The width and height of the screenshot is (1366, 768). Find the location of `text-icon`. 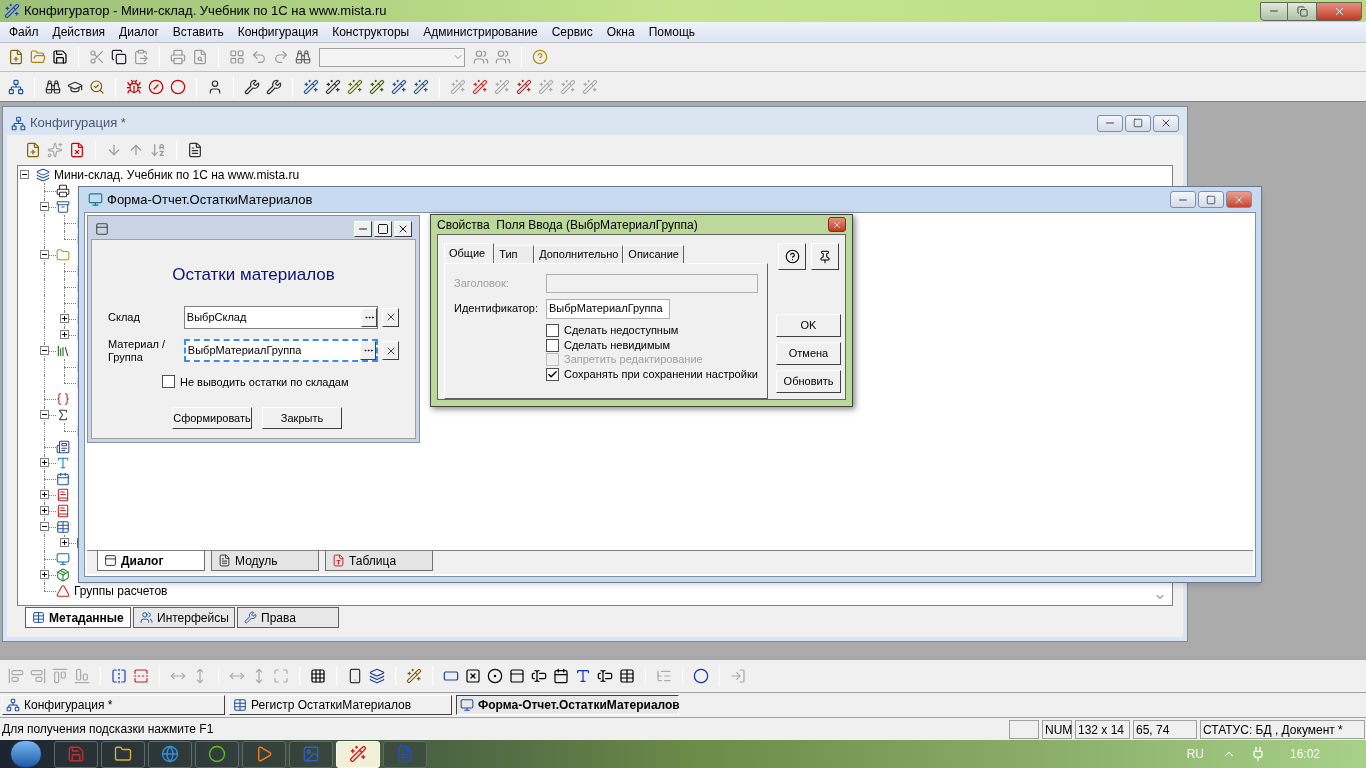

text-icon is located at coordinates (583, 676).